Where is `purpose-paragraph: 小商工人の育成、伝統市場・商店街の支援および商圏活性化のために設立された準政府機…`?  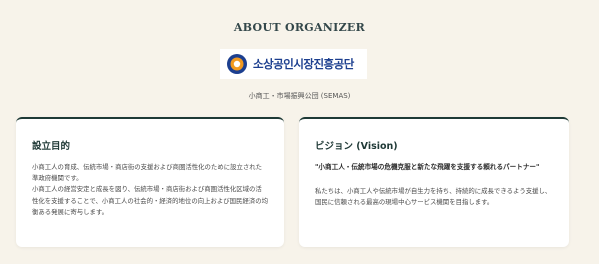 purpose-paragraph: 小商工人の育成、伝統市場・商店街の支援および商圏活性化のために設立された準政府機… is located at coordinates (147, 173).